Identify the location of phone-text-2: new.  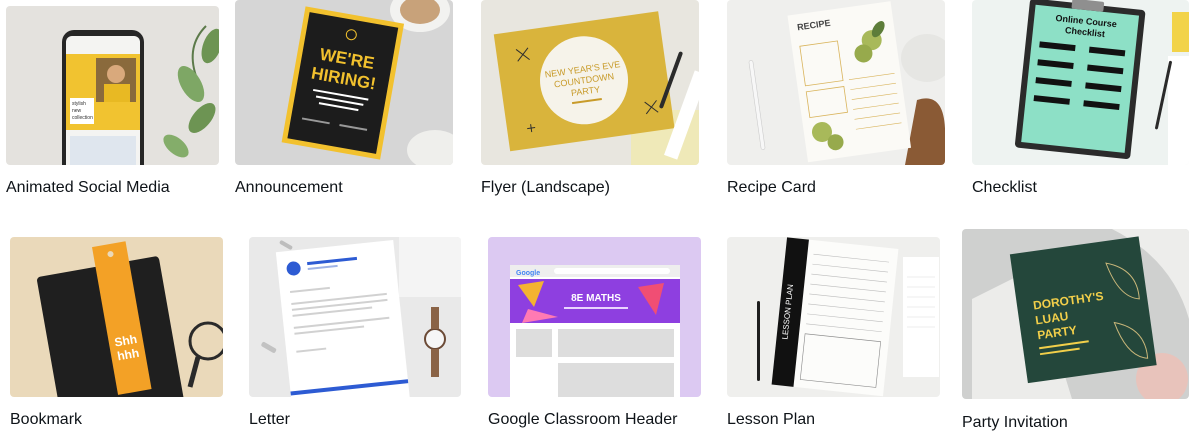
(77, 111).